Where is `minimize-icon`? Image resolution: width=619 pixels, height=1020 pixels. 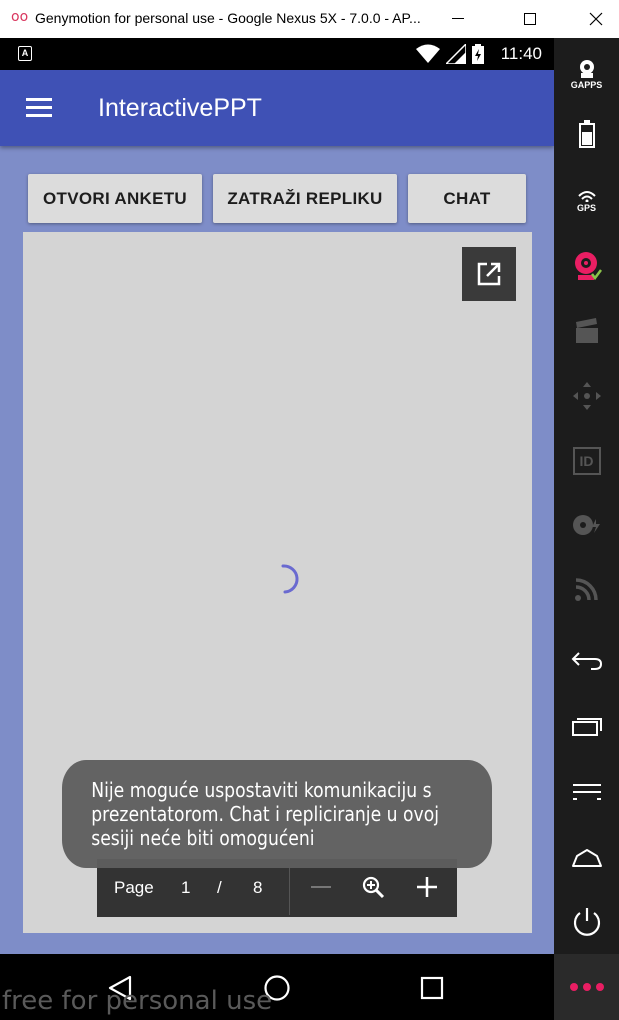 minimize-icon is located at coordinates (458, 18).